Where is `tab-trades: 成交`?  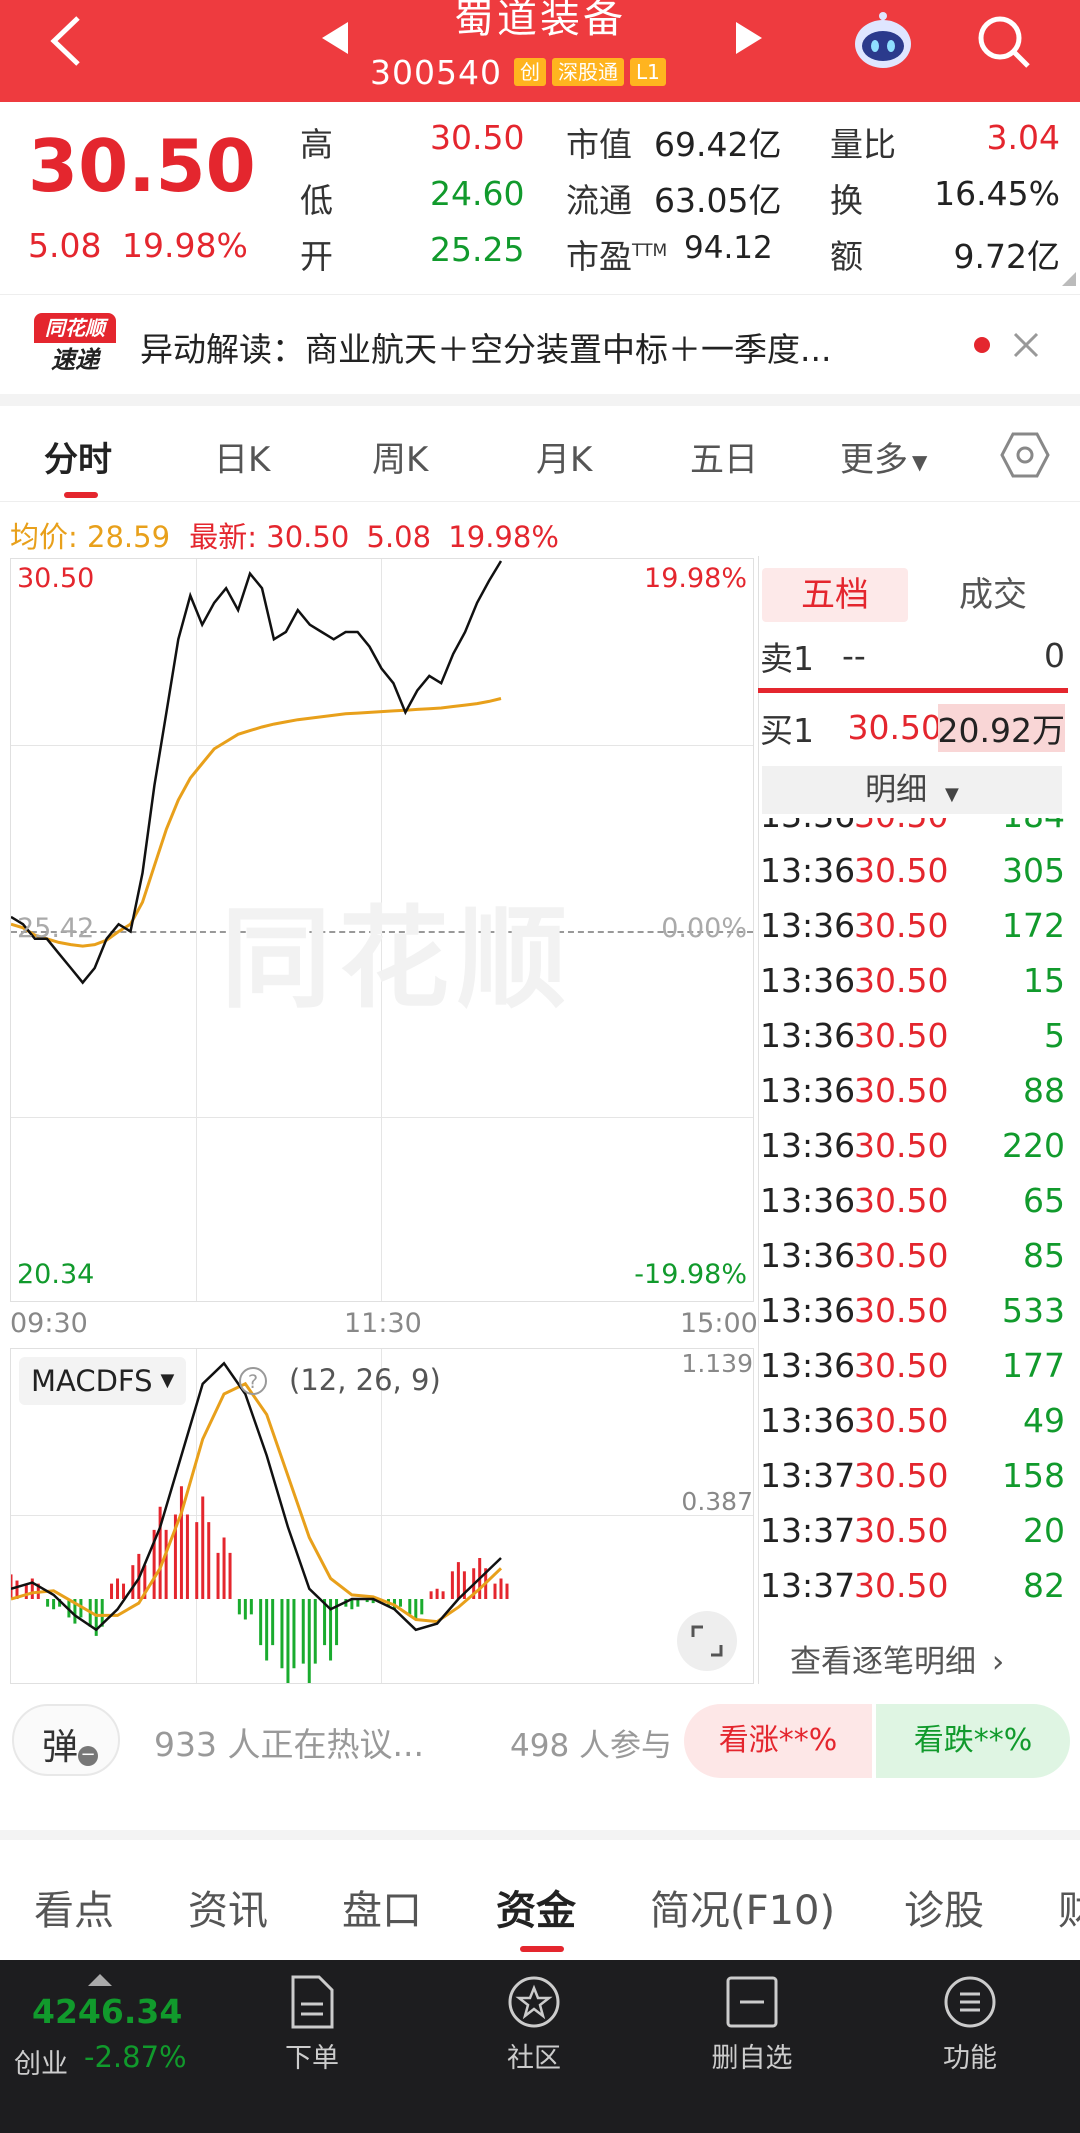
tab-trades: 成交 is located at coordinates (993, 595).